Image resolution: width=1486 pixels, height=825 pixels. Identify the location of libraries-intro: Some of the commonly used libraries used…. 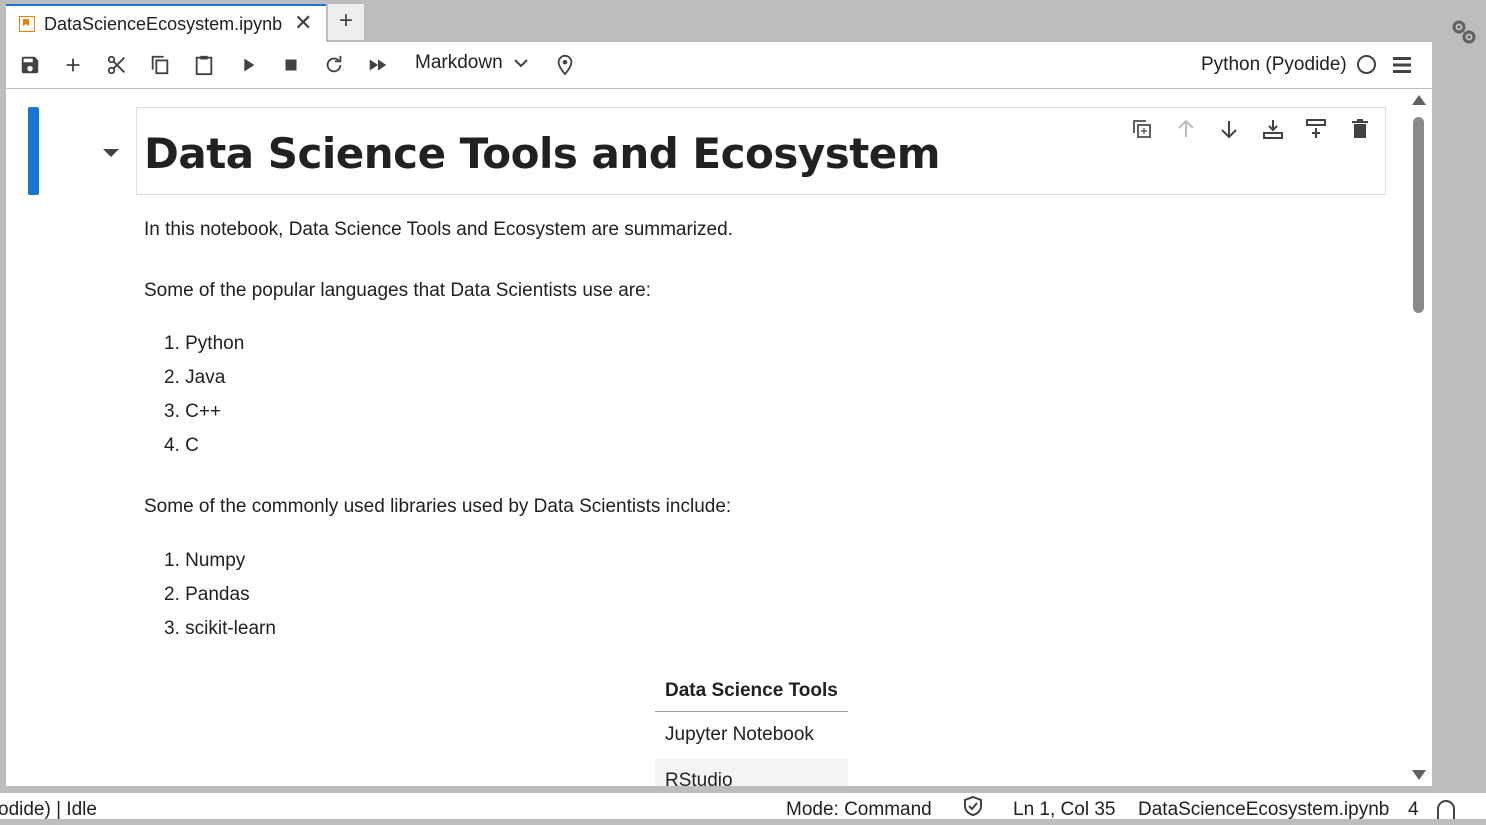
(438, 506).